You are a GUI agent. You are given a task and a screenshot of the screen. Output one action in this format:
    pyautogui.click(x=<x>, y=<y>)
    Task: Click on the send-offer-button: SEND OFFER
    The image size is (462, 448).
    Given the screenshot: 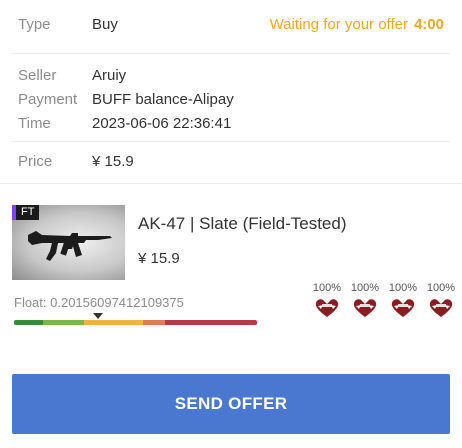 What is the action you would take?
    pyautogui.click(x=231, y=404)
    